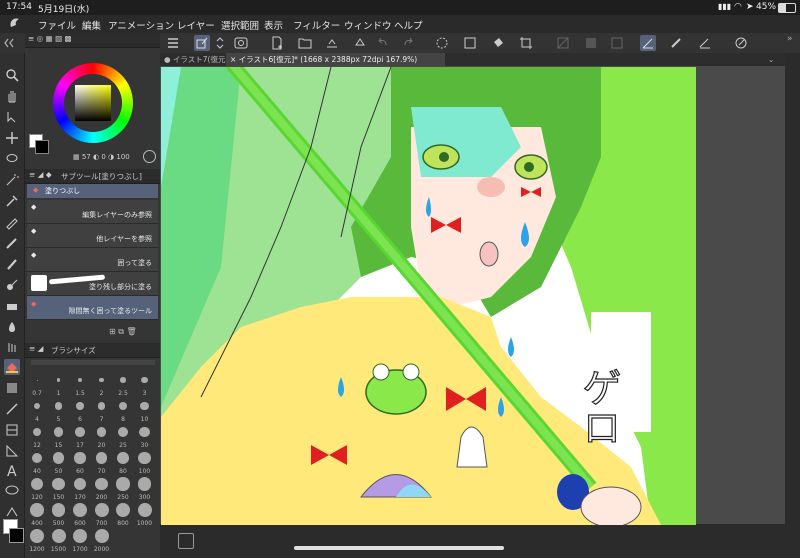 The image size is (800, 558). Describe the element at coordinates (12, 470) in the screenshot. I see `text-tool-icon: A` at that location.